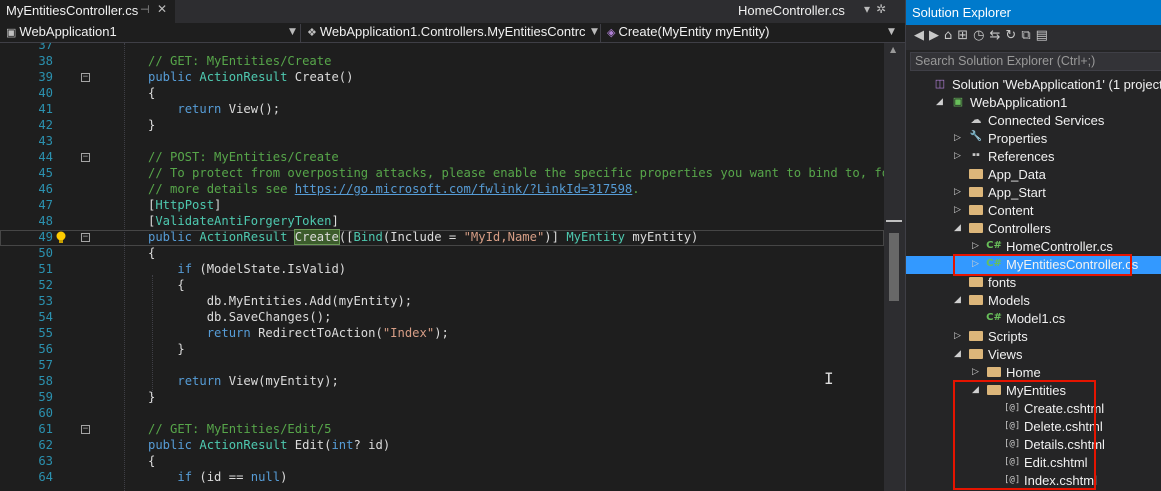 The height and width of the screenshot is (491, 1161). What do you see at coordinates (1035, 61) in the screenshot?
I see `solution-search-input: Search Solution Explorer (Ctrl+;)` at bounding box center [1035, 61].